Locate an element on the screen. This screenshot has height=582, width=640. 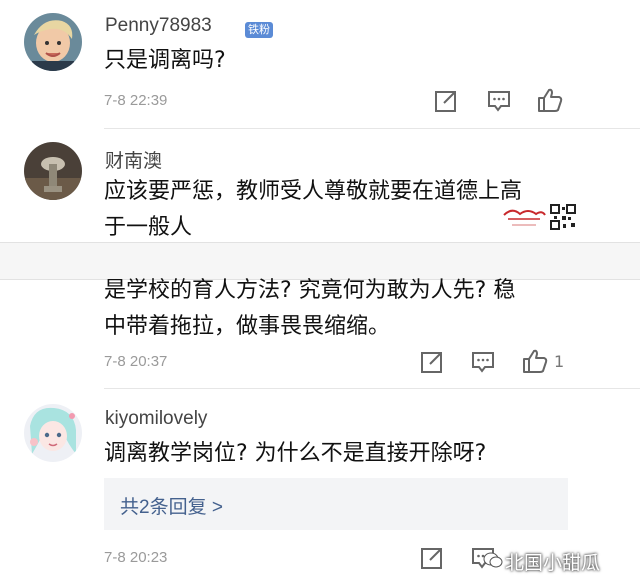
comment-time: 7-8 22:39 is located at coordinates (136, 100).